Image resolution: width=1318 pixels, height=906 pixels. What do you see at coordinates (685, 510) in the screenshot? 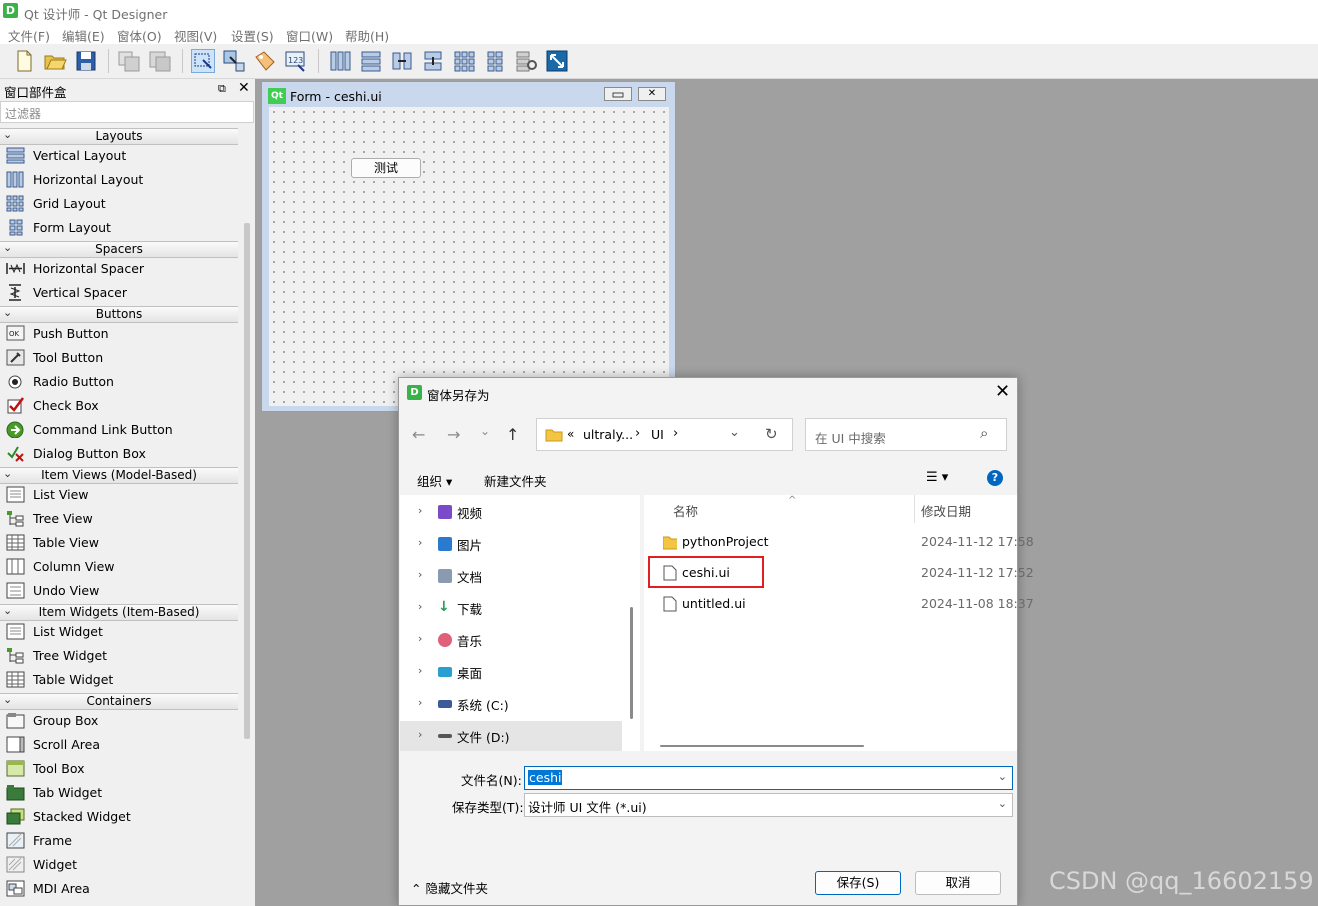
I see `column-header-name: 名称` at bounding box center [685, 510].